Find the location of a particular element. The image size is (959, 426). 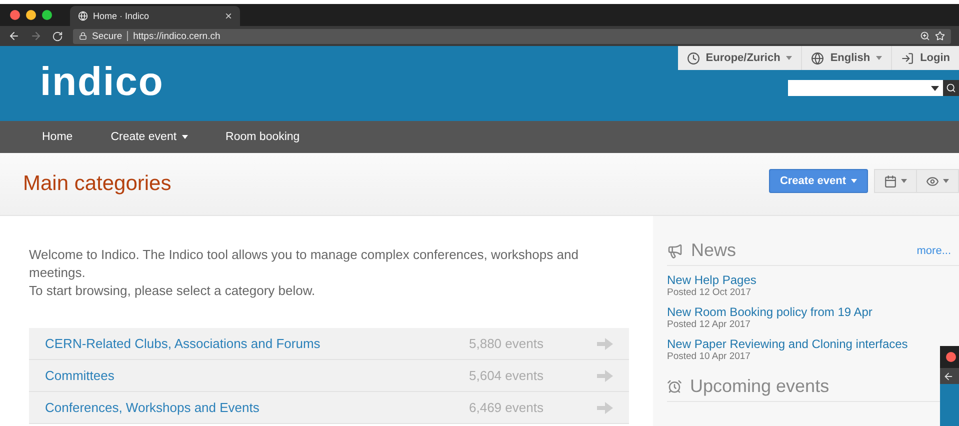

lock-icon is located at coordinates (83, 36).